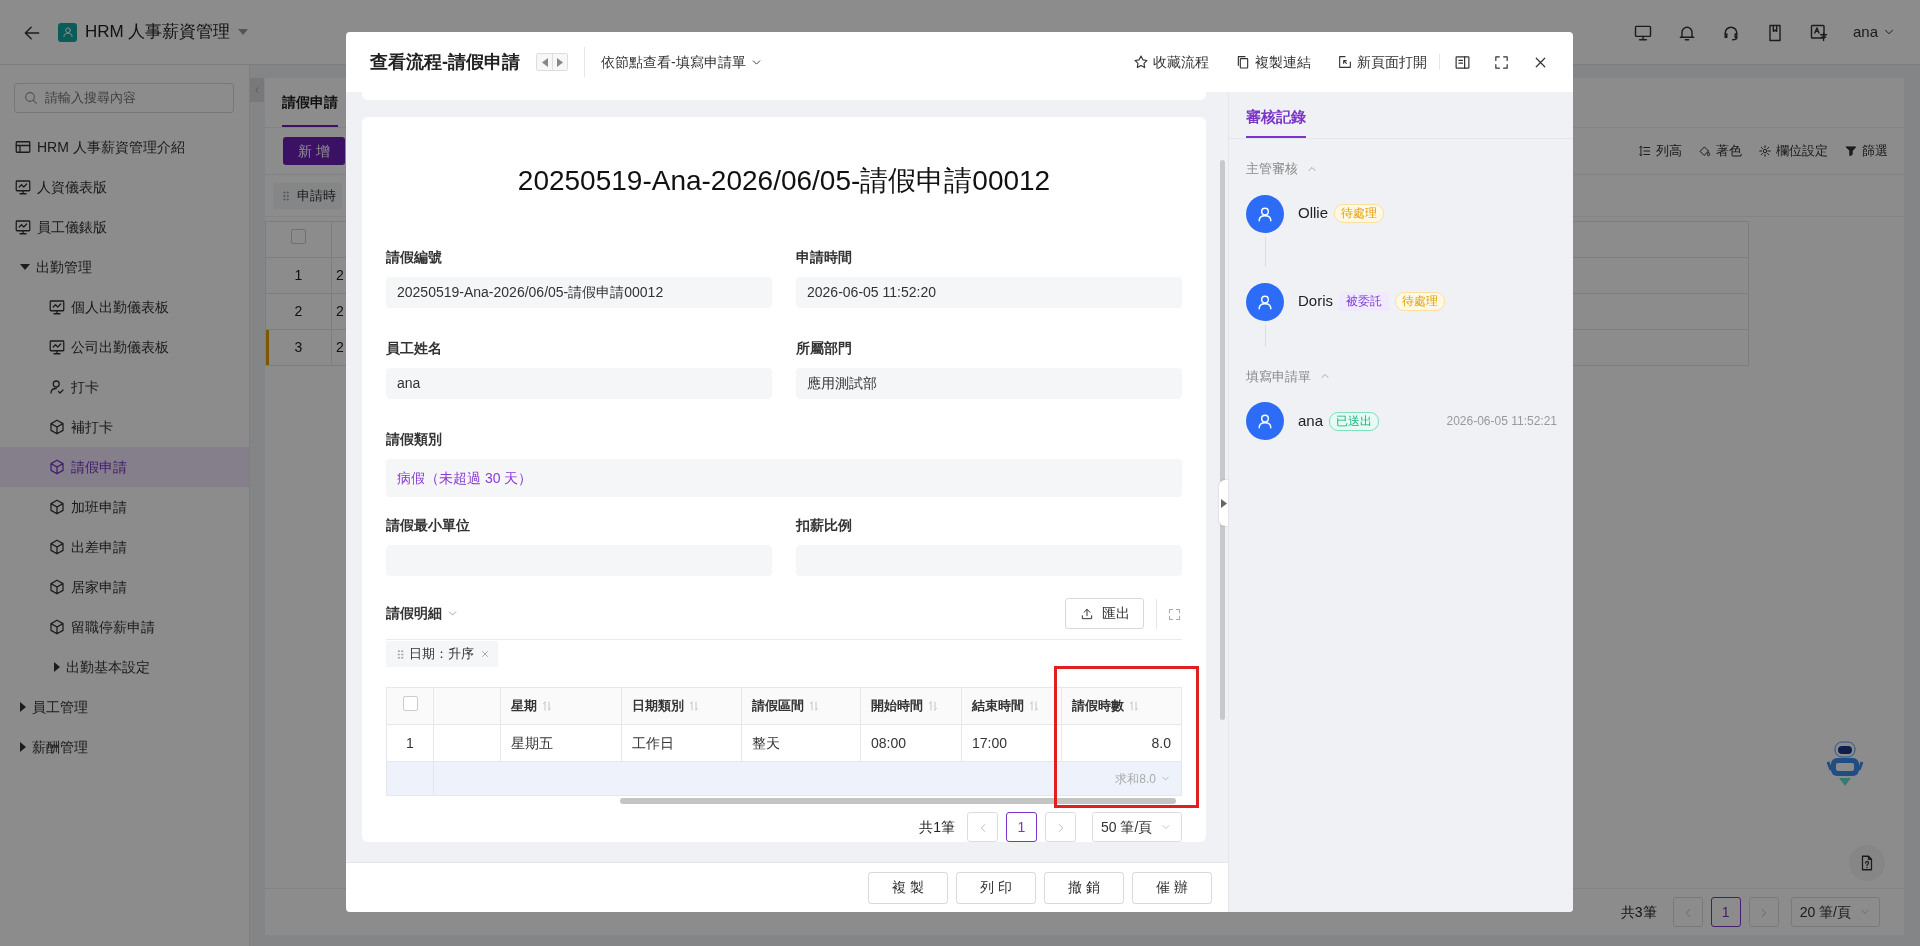  What do you see at coordinates (124, 227) in the screenshot?
I see `sidebar-item: 員工儀錶版` at bounding box center [124, 227].